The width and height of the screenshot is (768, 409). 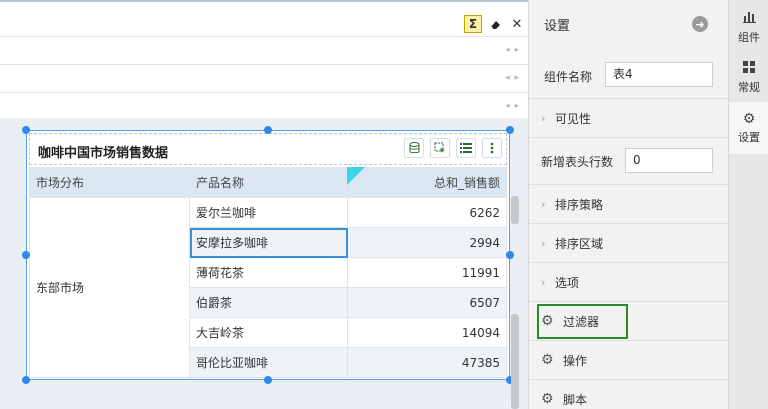 I want to click on column-header-product: 产品名称, so click(x=268, y=182).